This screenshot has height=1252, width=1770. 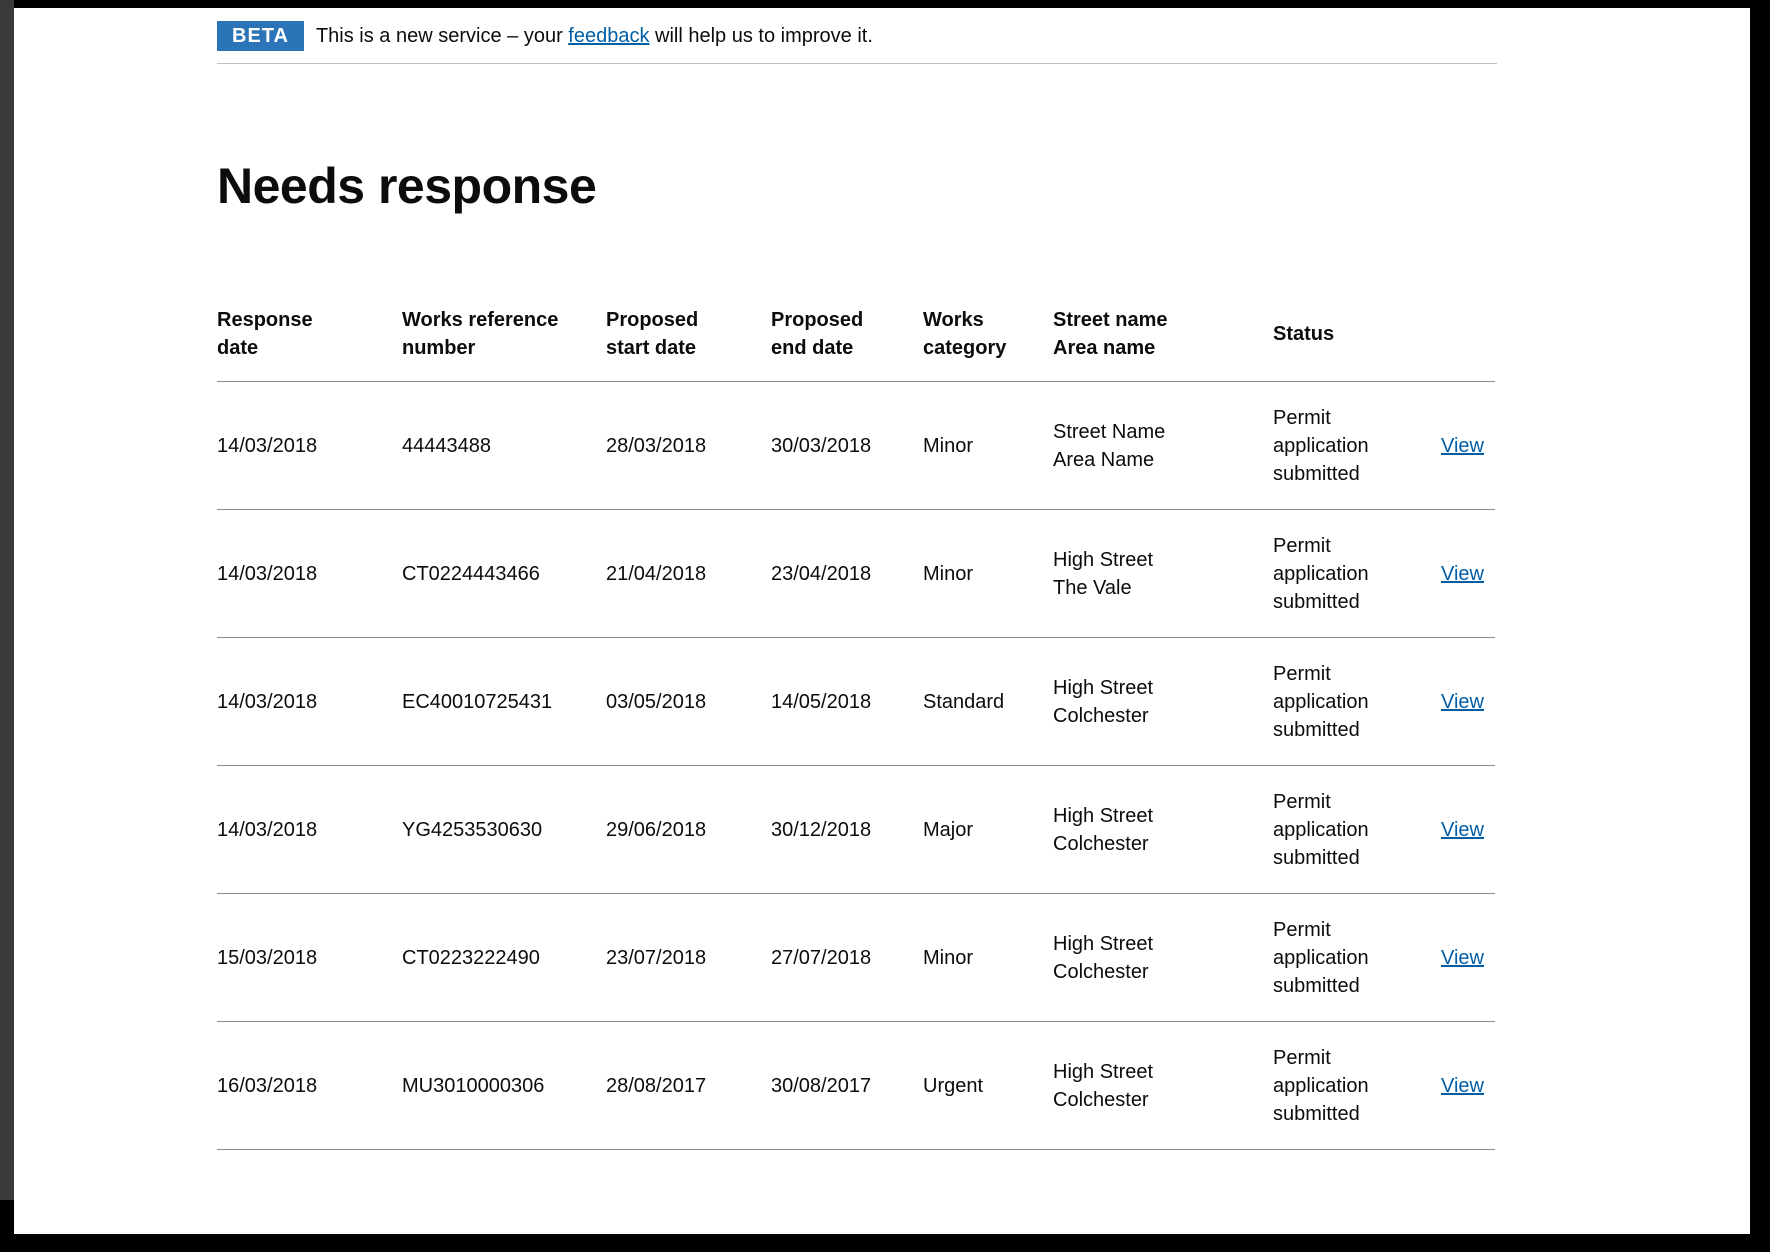 What do you see at coordinates (504, 344) in the screenshot?
I see `header-works-reference: Works reference number` at bounding box center [504, 344].